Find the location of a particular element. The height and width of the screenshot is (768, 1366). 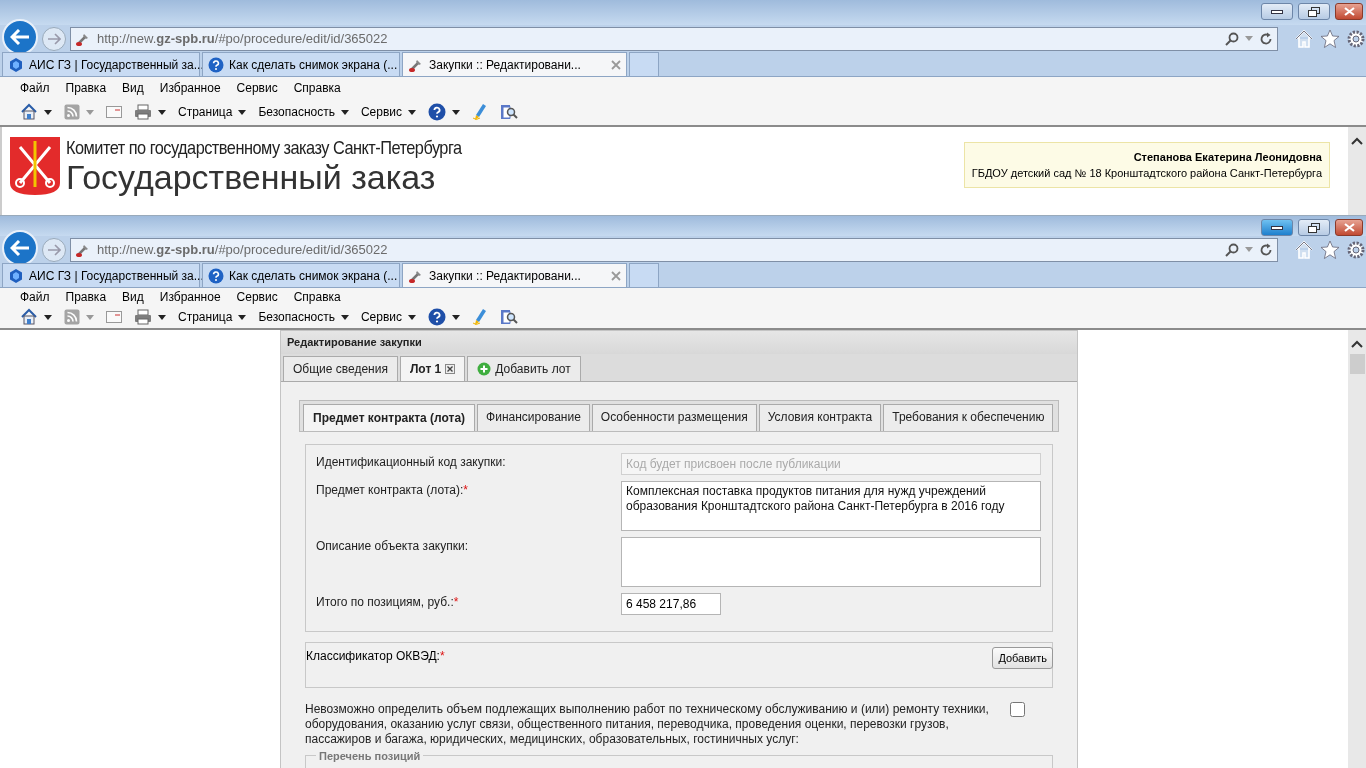

plus-circle-icon is located at coordinates (484, 368).